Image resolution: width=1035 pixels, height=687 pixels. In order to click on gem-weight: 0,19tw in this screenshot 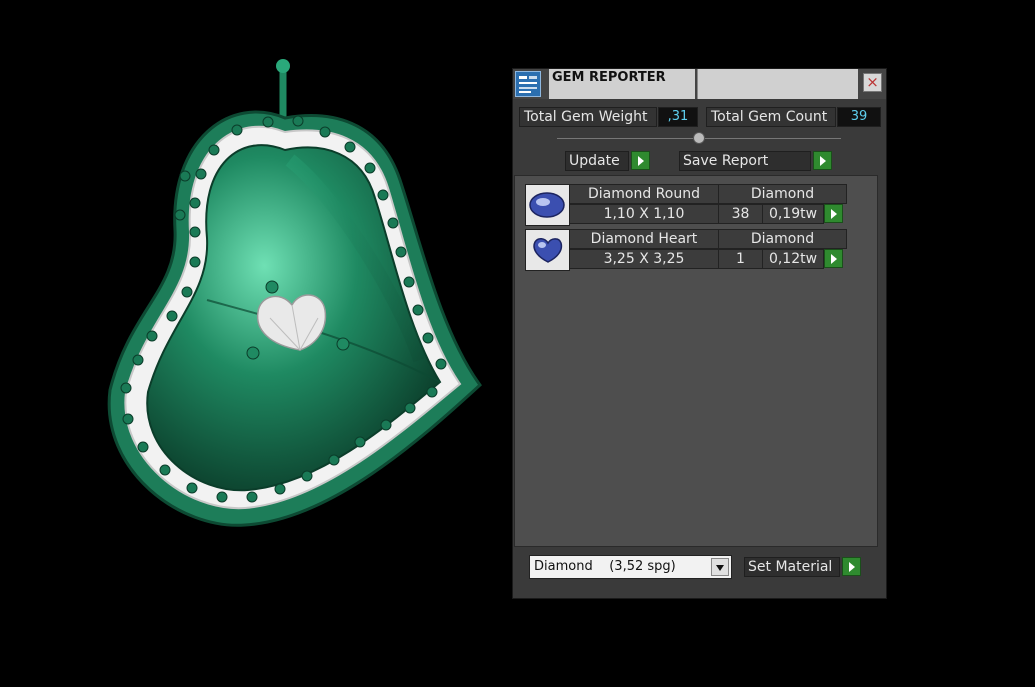, I will do `click(793, 214)`.